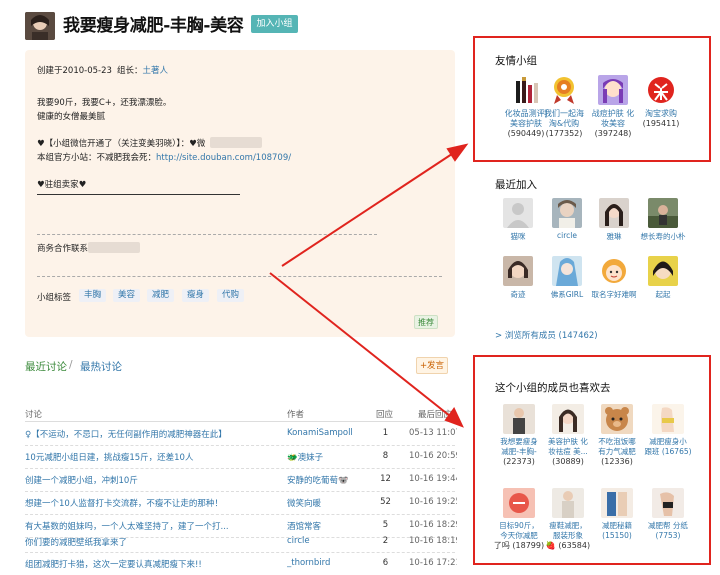 This screenshot has width=720, height=575. What do you see at coordinates (370, 208) in the screenshot?
I see `arrow-to-friend-groups` at bounding box center [370, 208].